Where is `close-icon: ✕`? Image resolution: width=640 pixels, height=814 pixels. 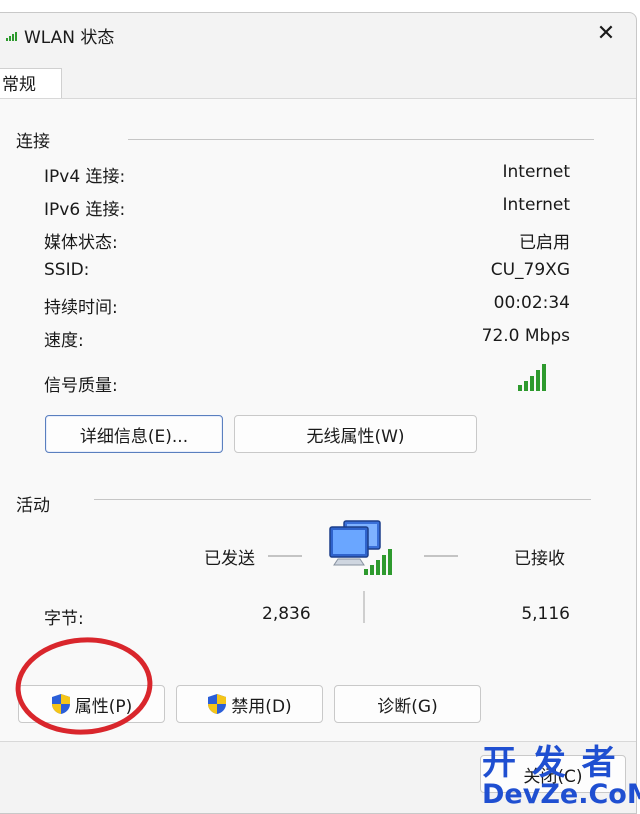 close-icon: ✕ is located at coordinates (606, 35).